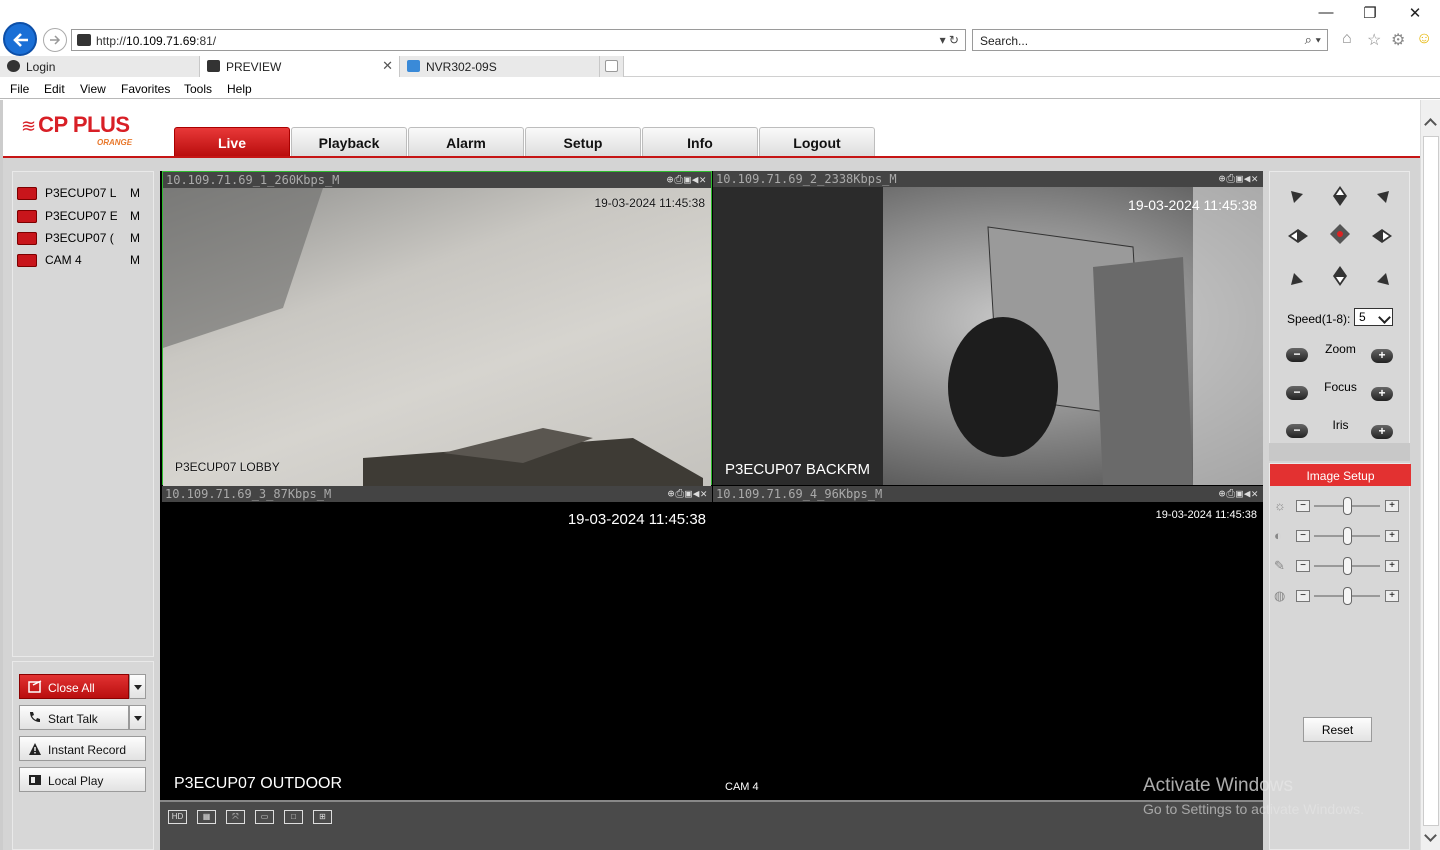  Describe the element at coordinates (988, 336) in the screenshot. I see `camera-feed: 19-03-2024 11:45:38 P3ECUP07 BACKRM` at that location.